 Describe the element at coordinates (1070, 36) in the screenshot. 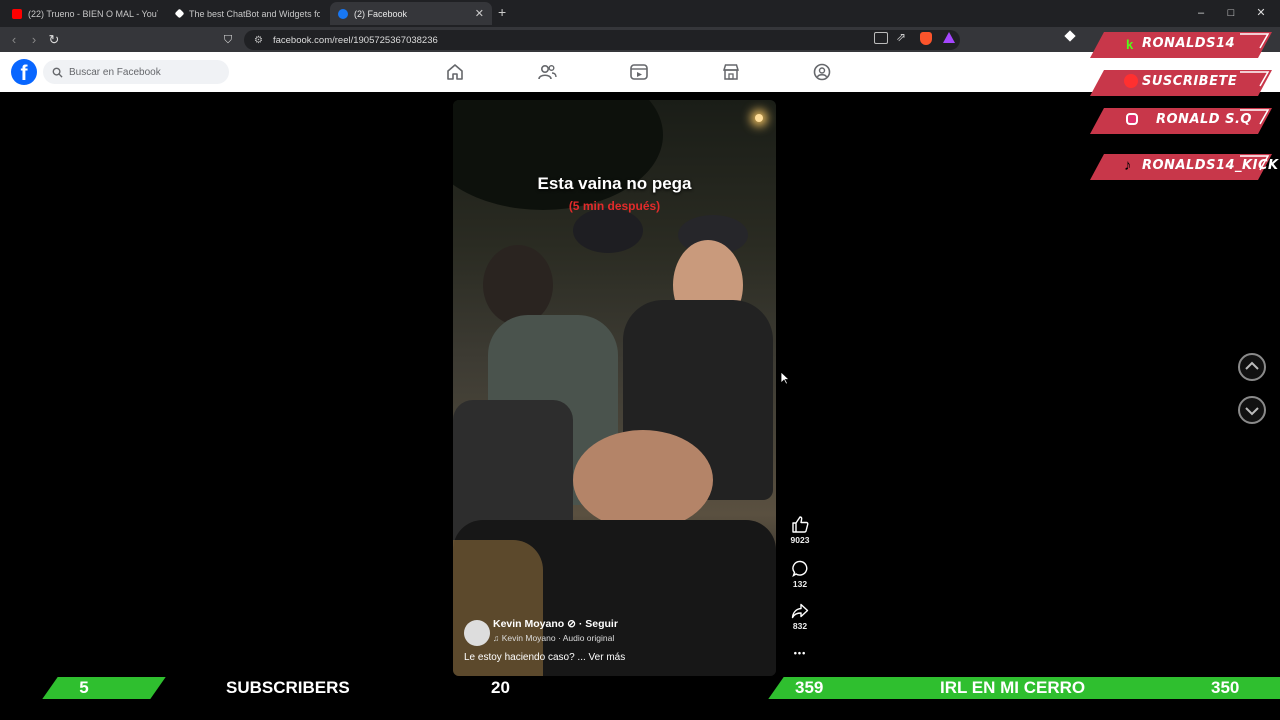

I see `extension-icon` at that location.